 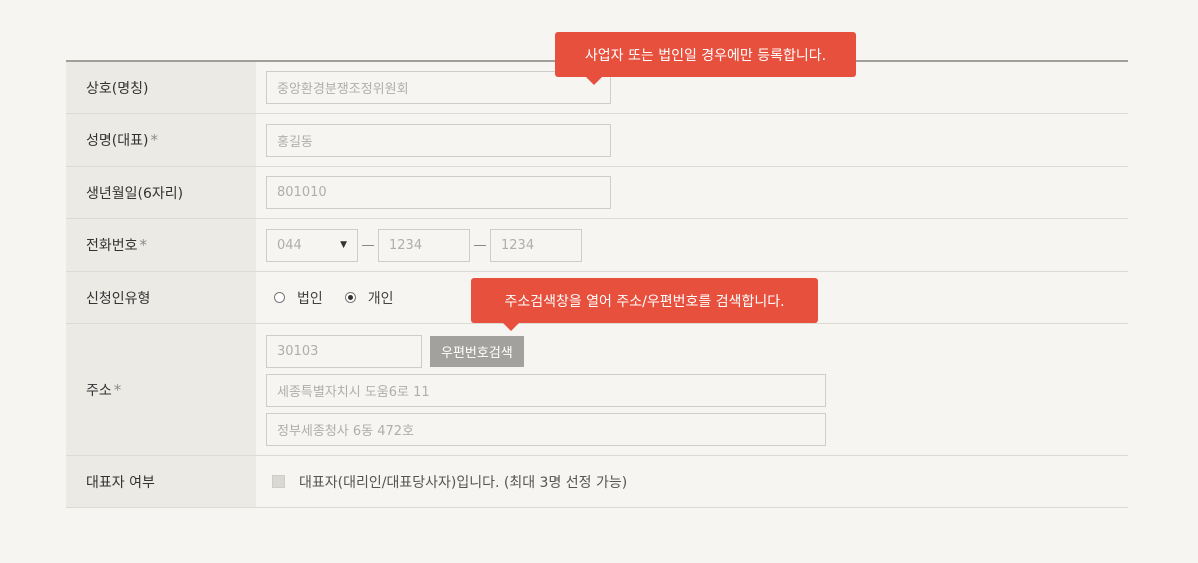 What do you see at coordinates (161, 140) in the screenshot?
I see `name-label: 성명(대표) *` at bounding box center [161, 140].